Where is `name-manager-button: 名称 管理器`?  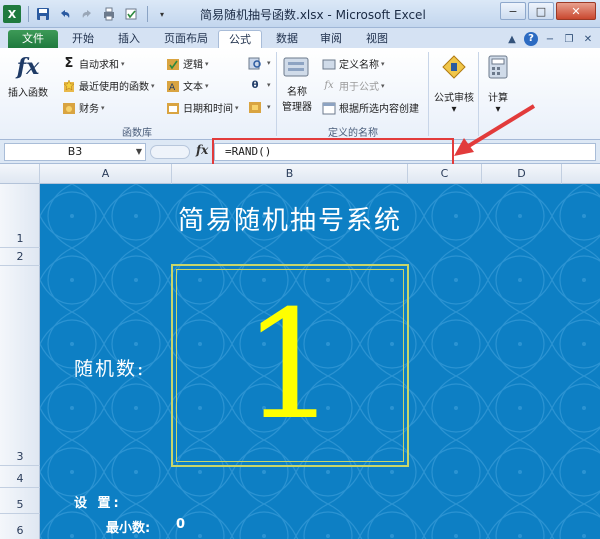
name-manager-button: 名称 管理器 is located at coordinates (297, 83).